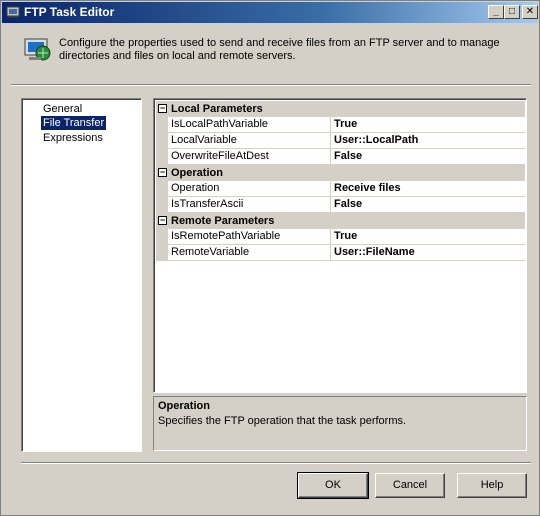 The width and height of the screenshot is (540, 516). What do you see at coordinates (340, 109) in the screenshot?
I see `category-local-parameters: − Local Parameters` at bounding box center [340, 109].